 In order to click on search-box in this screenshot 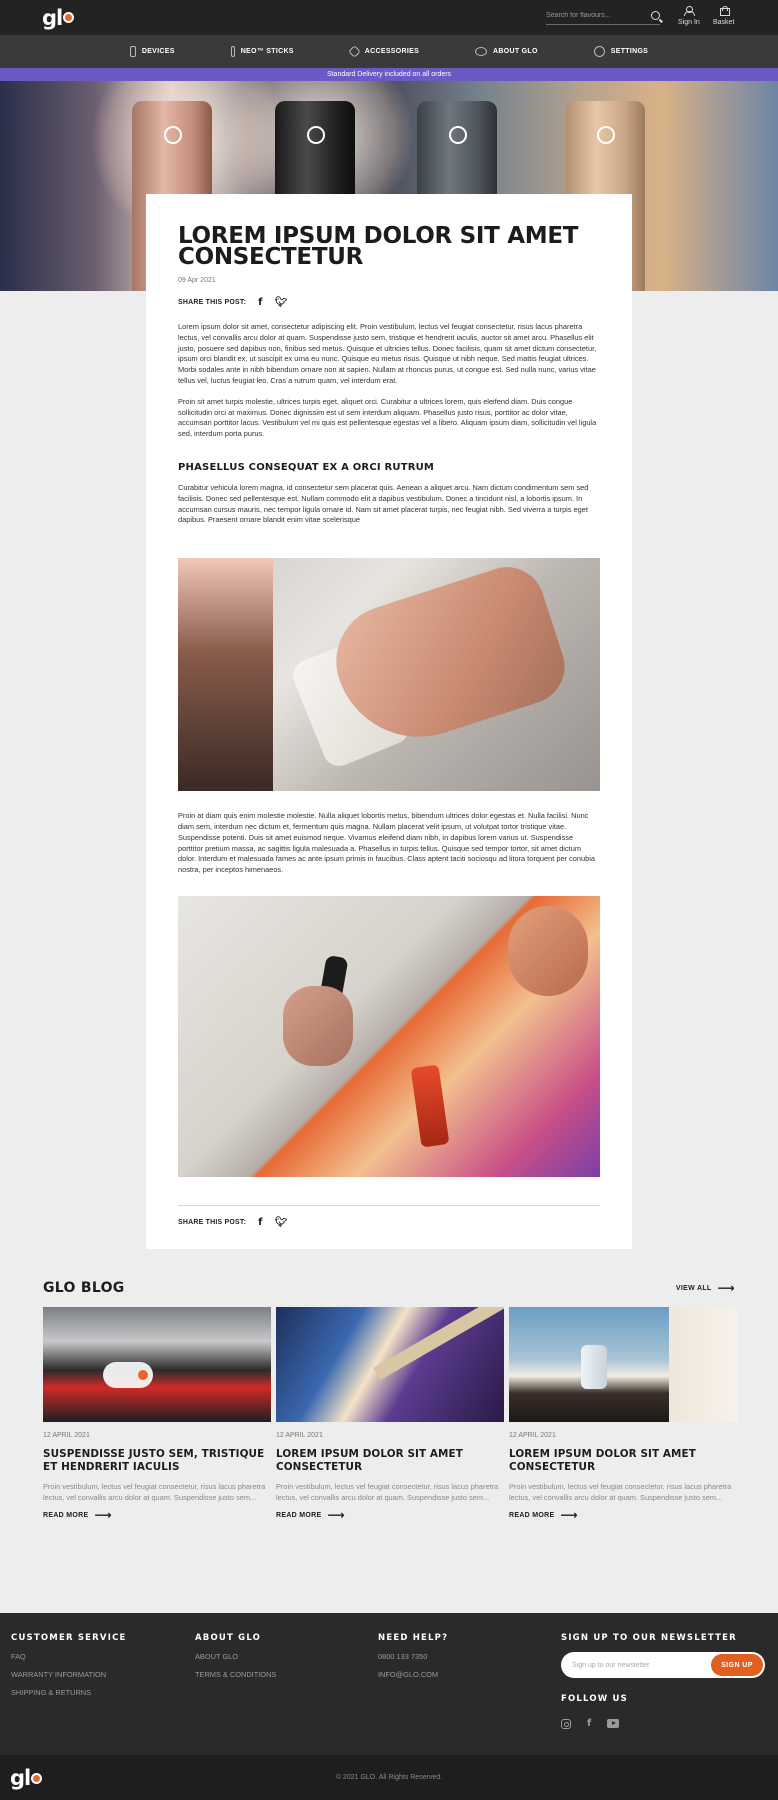, I will do `click(603, 16)`.